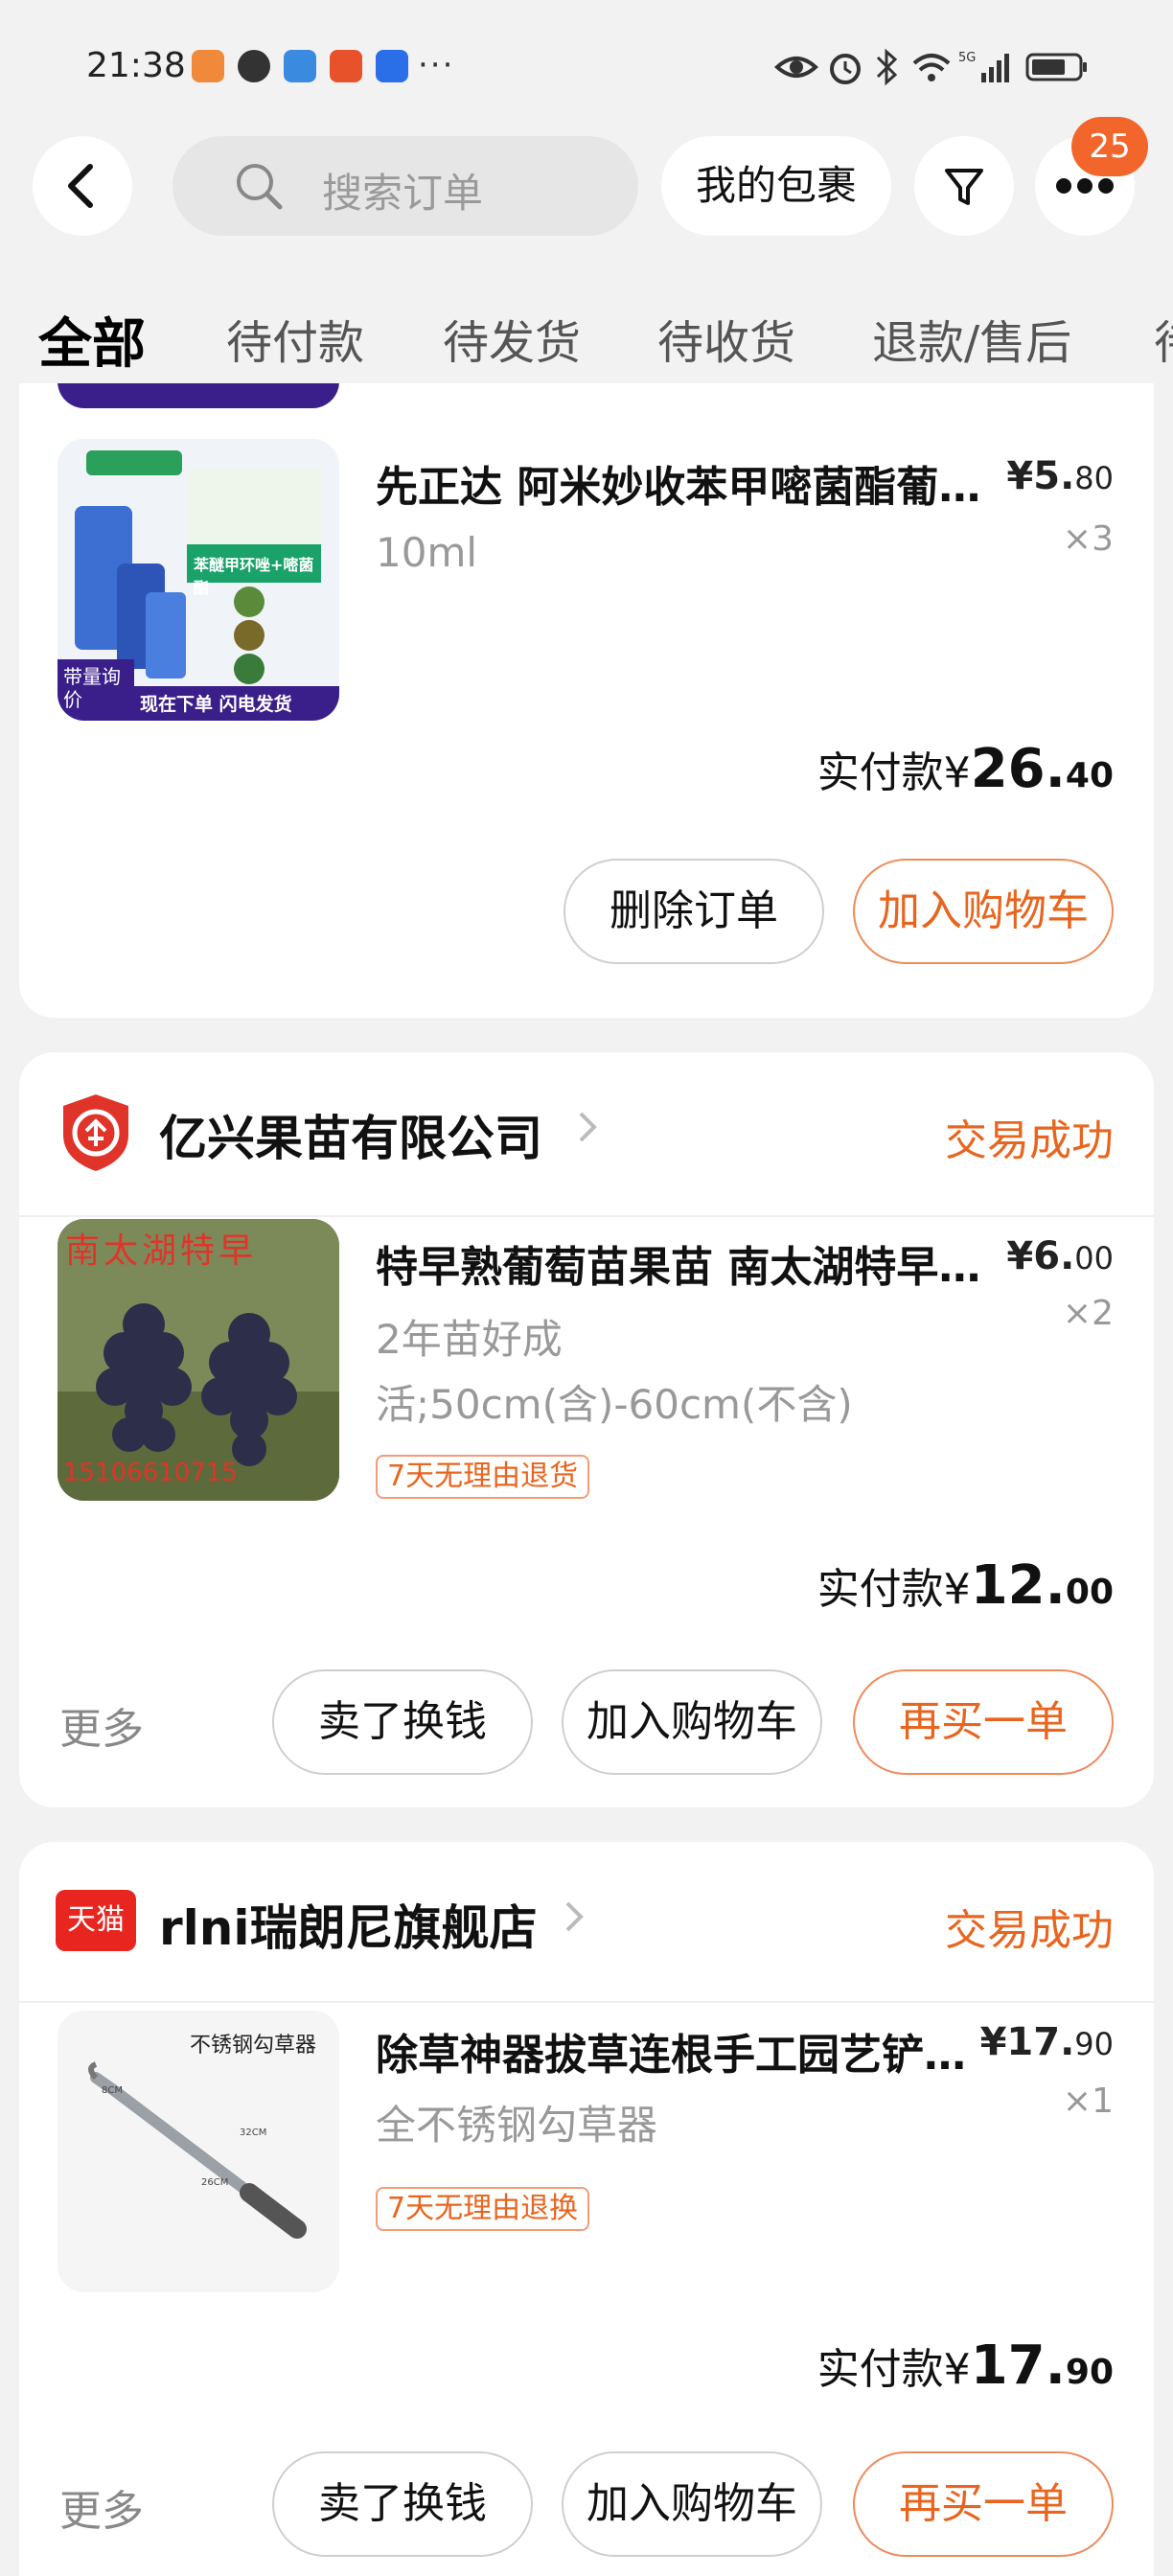 The width and height of the screenshot is (1173, 2576). Describe the element at coordinates (1018, 2365) in the screenshot. I see `paid-integer: 17.` at that location.